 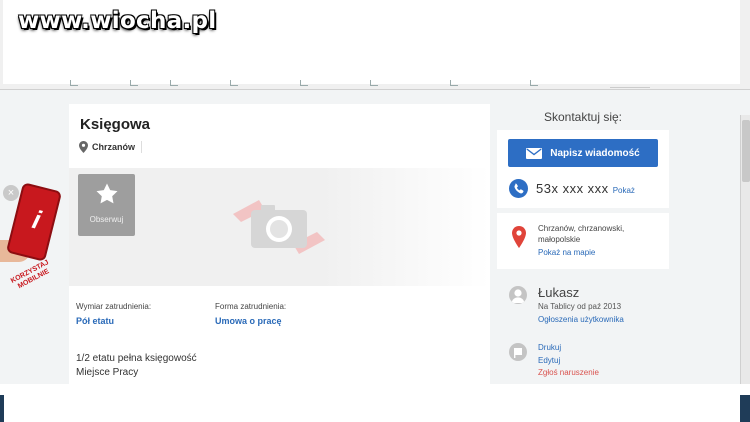 I want to click on listing-location: Chrzanów, so click(x=111, y=147).